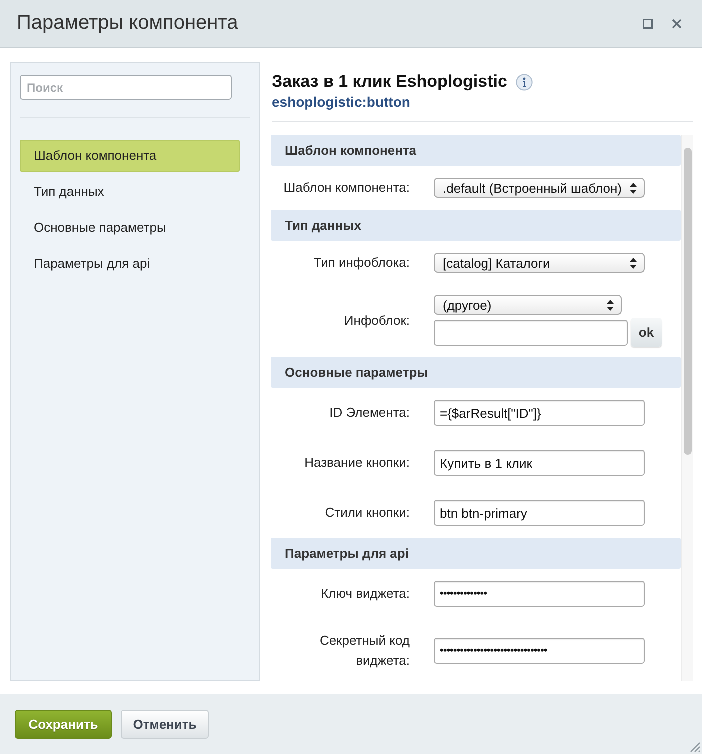 The width and height of the screenshot is (702, 754). What do you see at coordinates (130, 192) in the screenshot?
I see `sidebar-item: Тип данных` at bounding box center [130, 192].